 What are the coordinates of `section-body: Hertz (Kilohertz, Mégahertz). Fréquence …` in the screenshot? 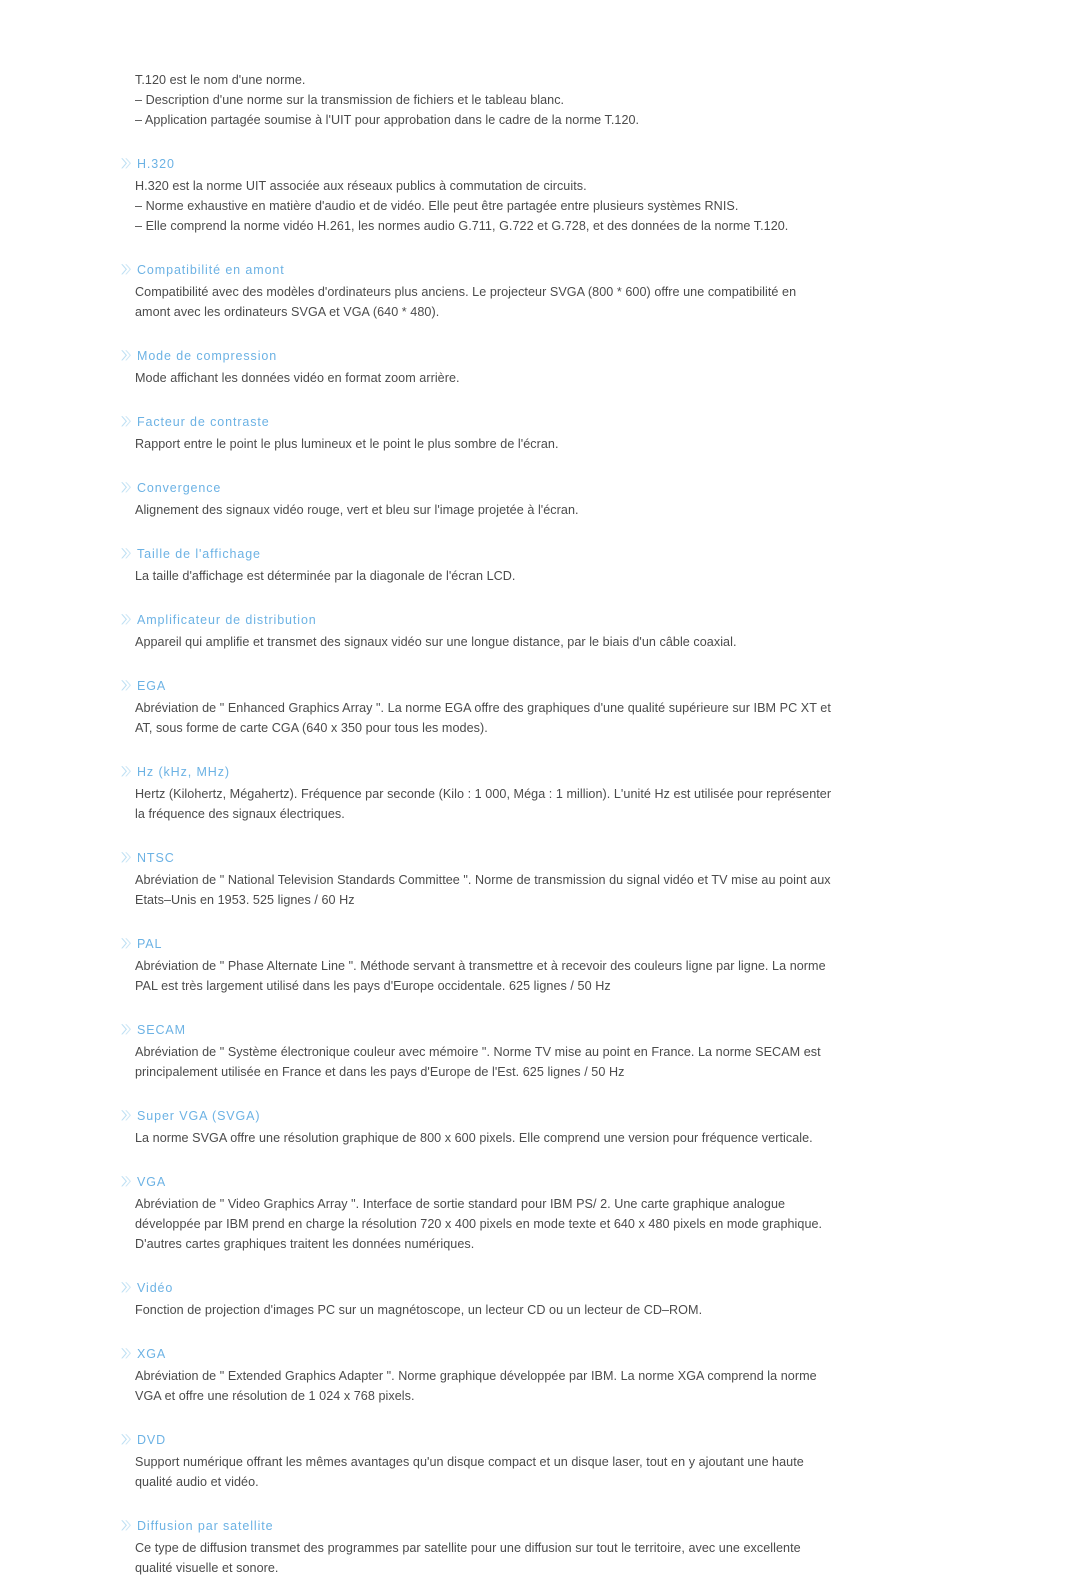 It's located at (476, 804).